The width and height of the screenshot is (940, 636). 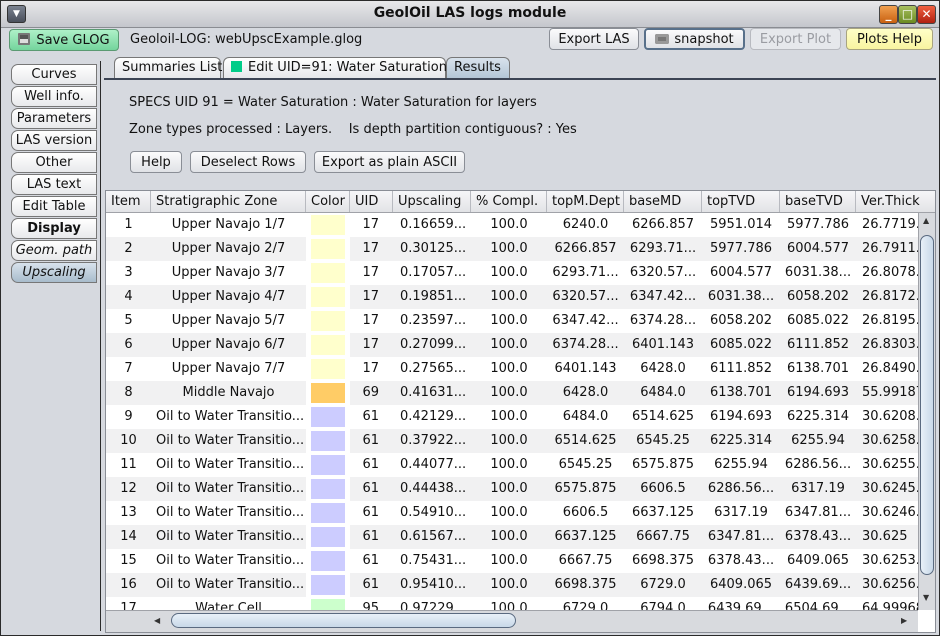 I want to click on minimize-button: _, so click(x=888, y=14).